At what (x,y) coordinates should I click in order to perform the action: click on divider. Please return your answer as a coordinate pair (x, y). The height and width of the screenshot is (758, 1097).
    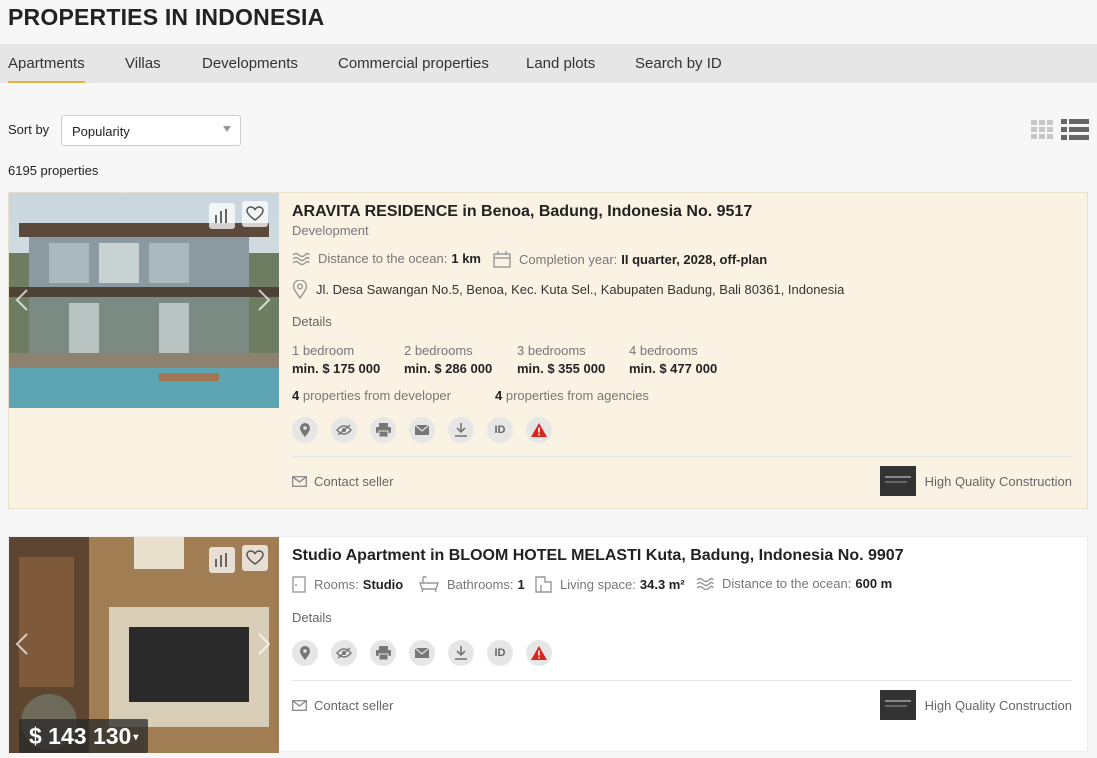
    Looking at the image, I should click on (682, 680).